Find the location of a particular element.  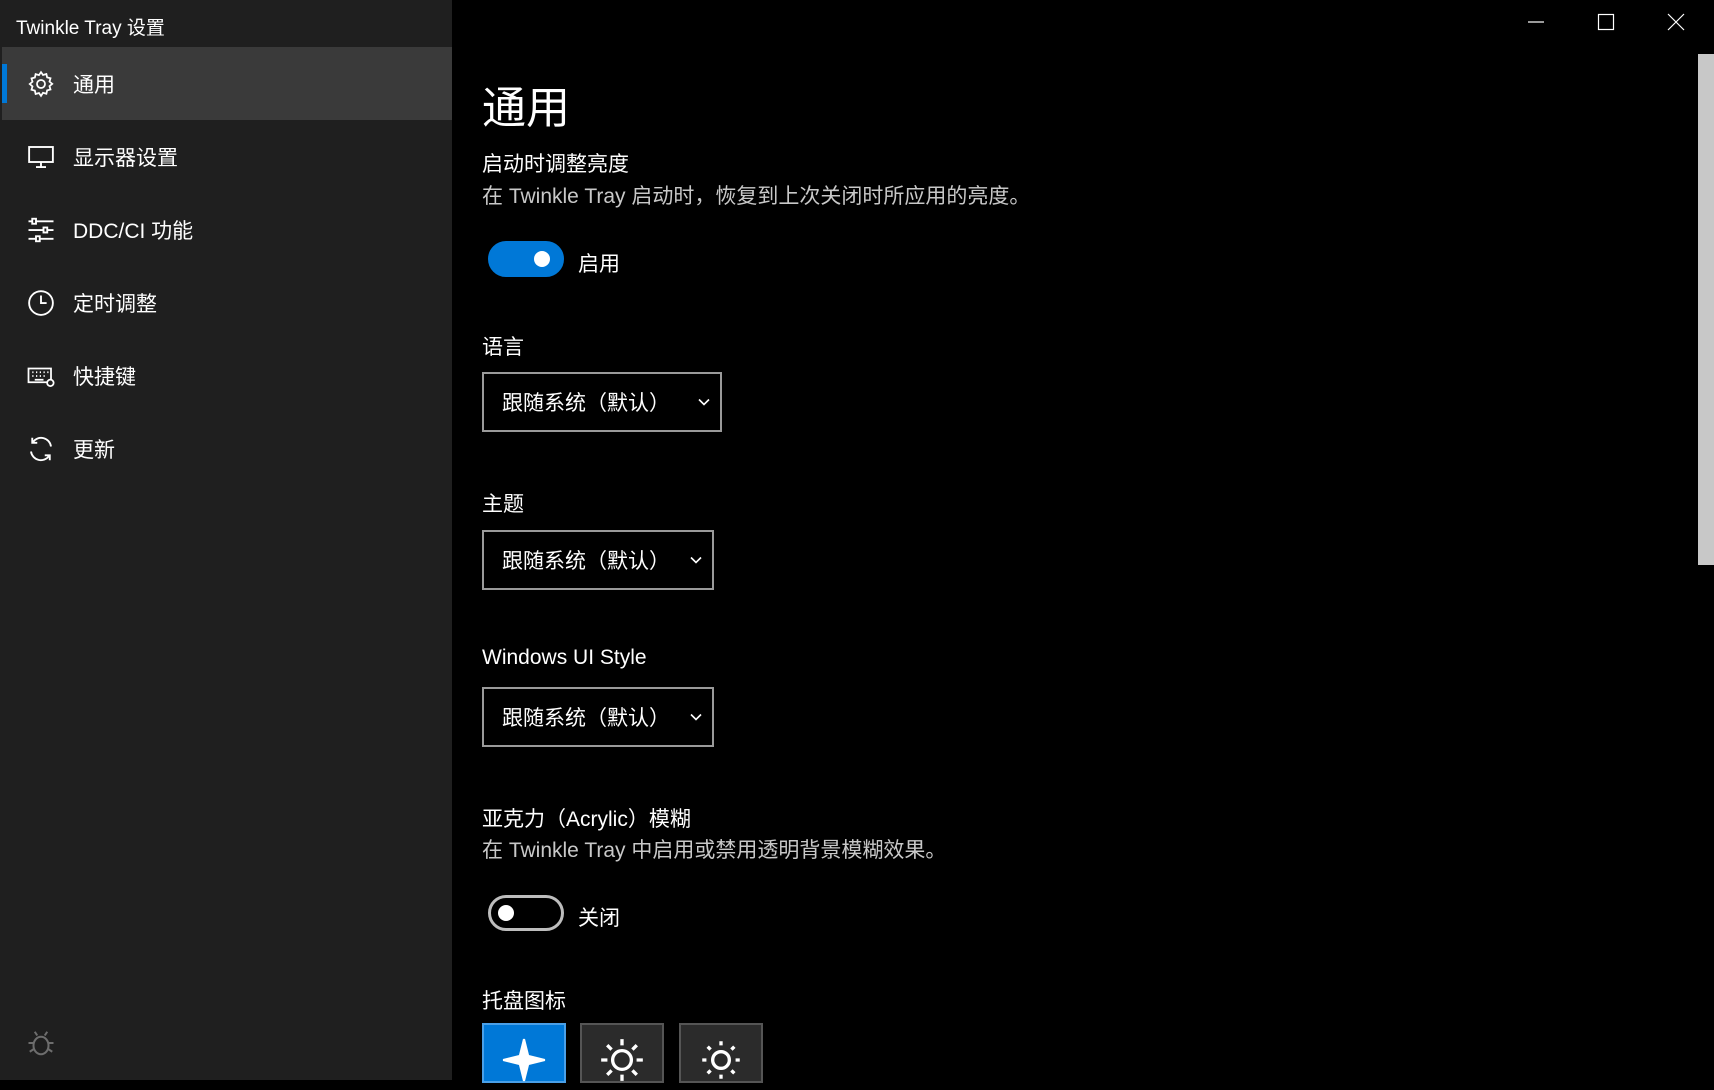

acrylic-title: 亚克力（Acrylic）模糊 is located at coordinates (586, 819).